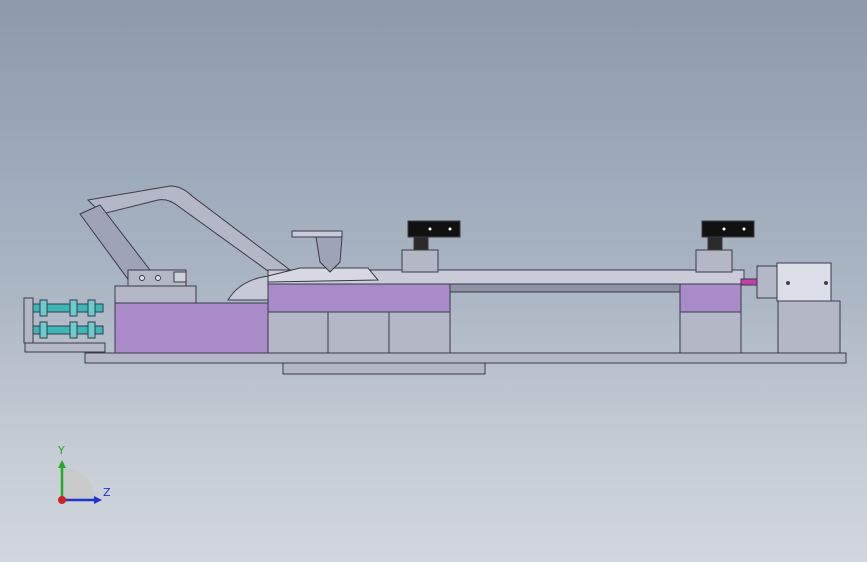 This screenshot has height=562, width=867. What do you see at coordinates (384, 368) in the screenshot?
I see `base-foot` at bounding box center [384, 368].